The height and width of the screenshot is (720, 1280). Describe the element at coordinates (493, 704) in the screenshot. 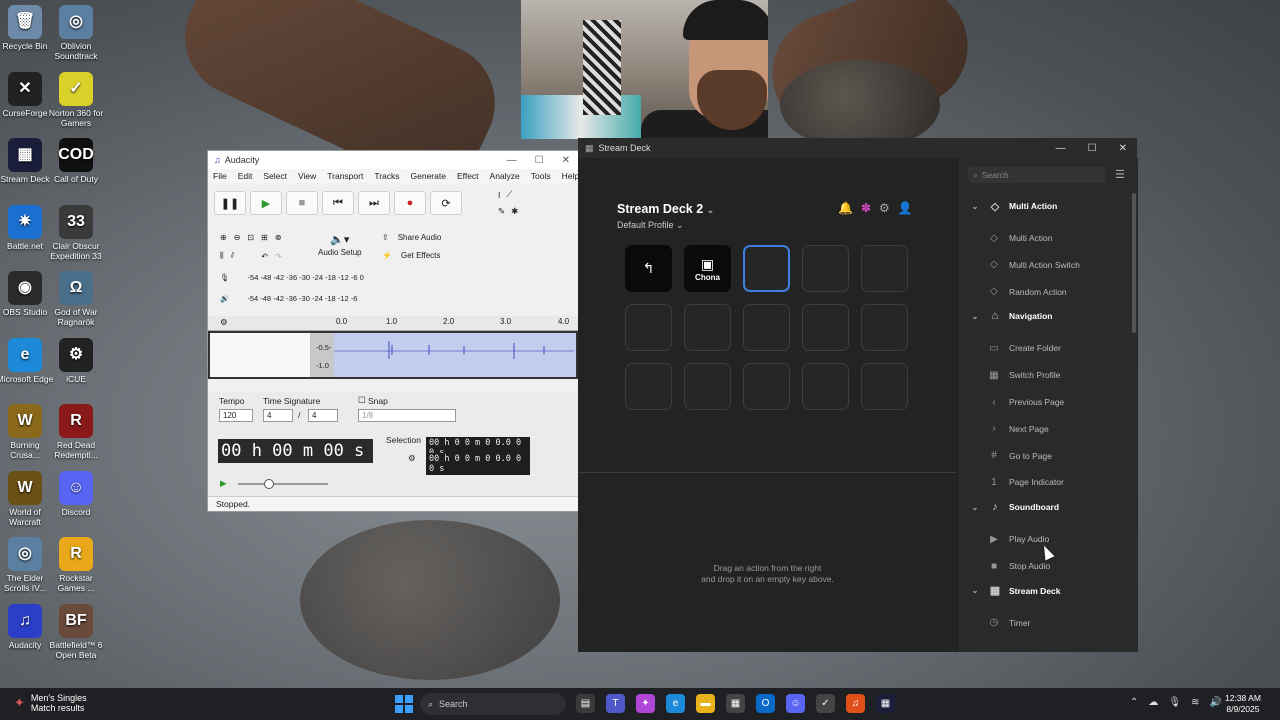

I see `taskbar-search: ⌕ Search` at that location.